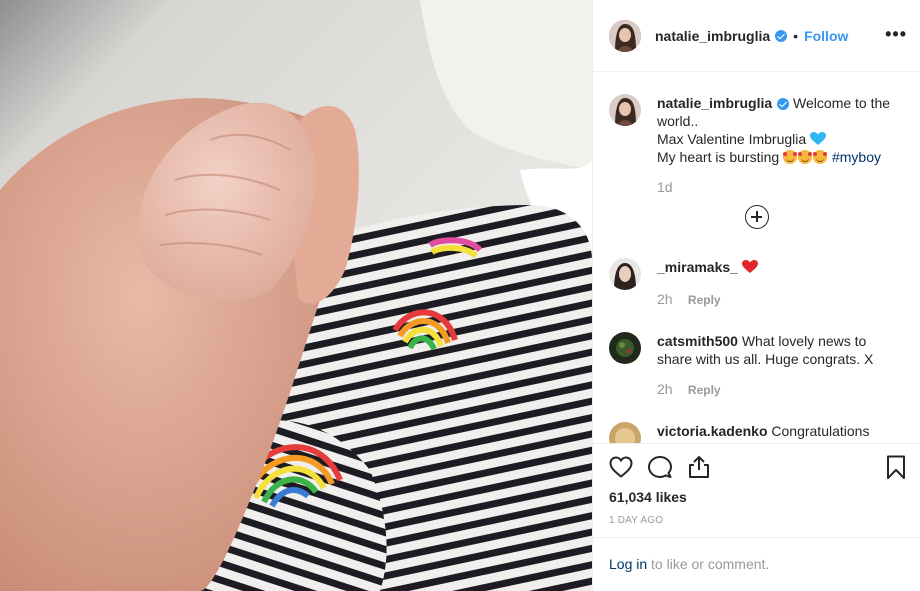  Describe the element at coordinates (628, 564) in the screenshot. I see `login-link: Log in` at that location.